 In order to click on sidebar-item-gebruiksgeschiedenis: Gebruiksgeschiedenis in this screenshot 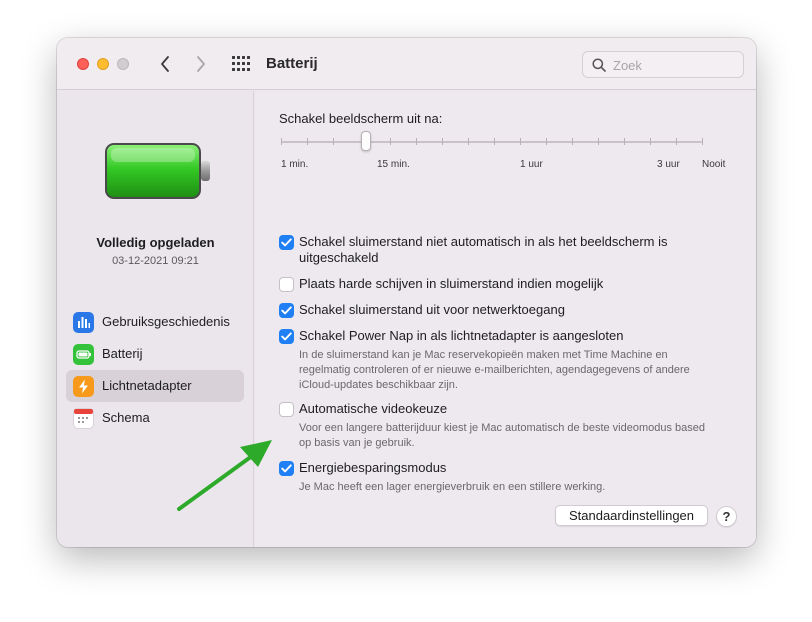, I will do `click(155, 322)`.